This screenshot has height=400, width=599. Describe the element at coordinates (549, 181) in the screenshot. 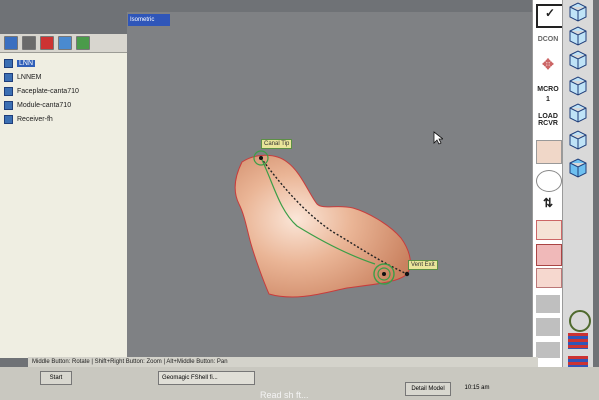

I see `rotate-dial-icon` at that location.